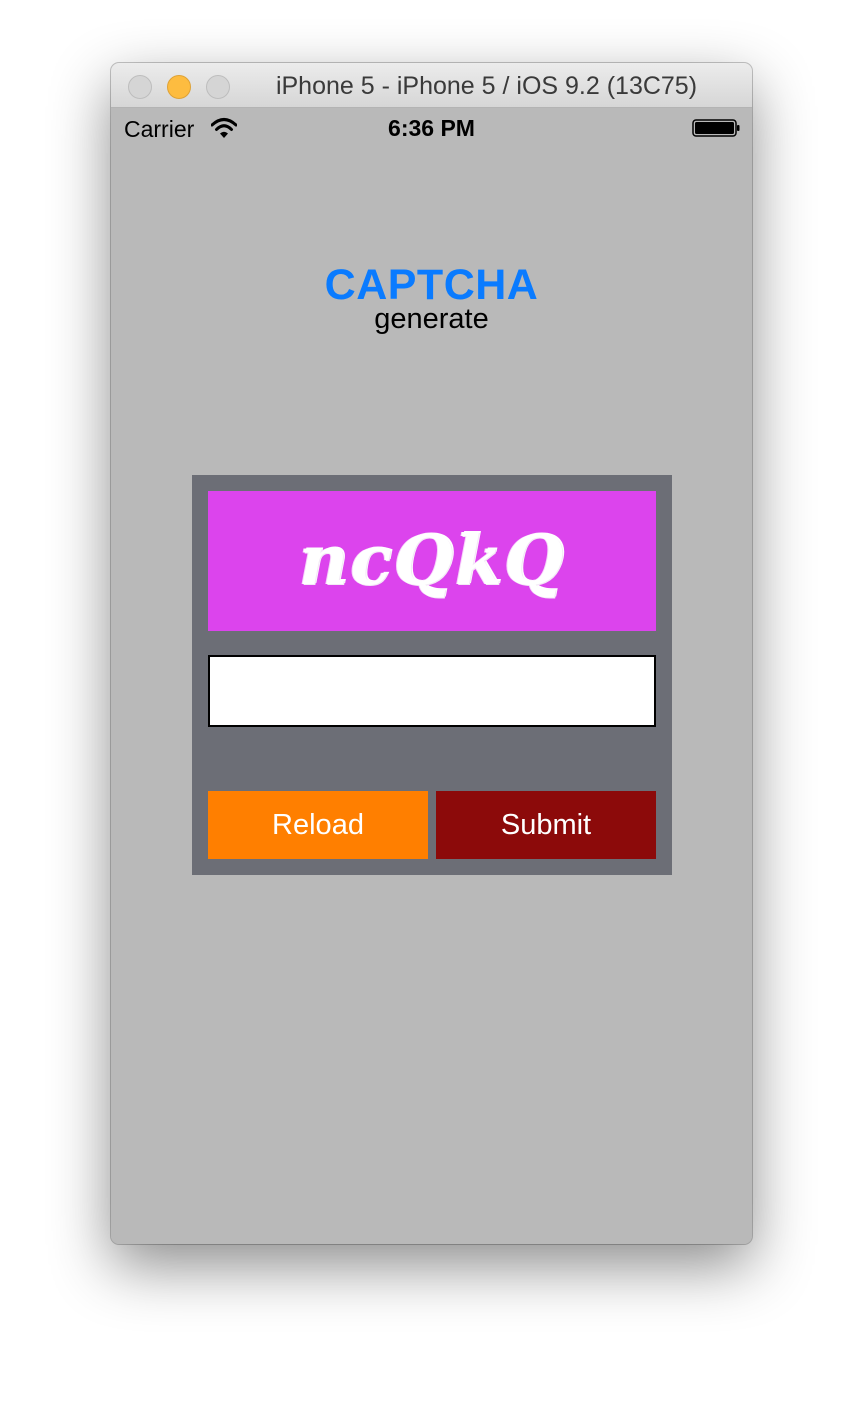 The height and width of the screenshot is (1404, 864). What do you see at coordinates (546, 825) in the screenshot?
I see `submit-button: Submit` at bounding box center [546, 825].